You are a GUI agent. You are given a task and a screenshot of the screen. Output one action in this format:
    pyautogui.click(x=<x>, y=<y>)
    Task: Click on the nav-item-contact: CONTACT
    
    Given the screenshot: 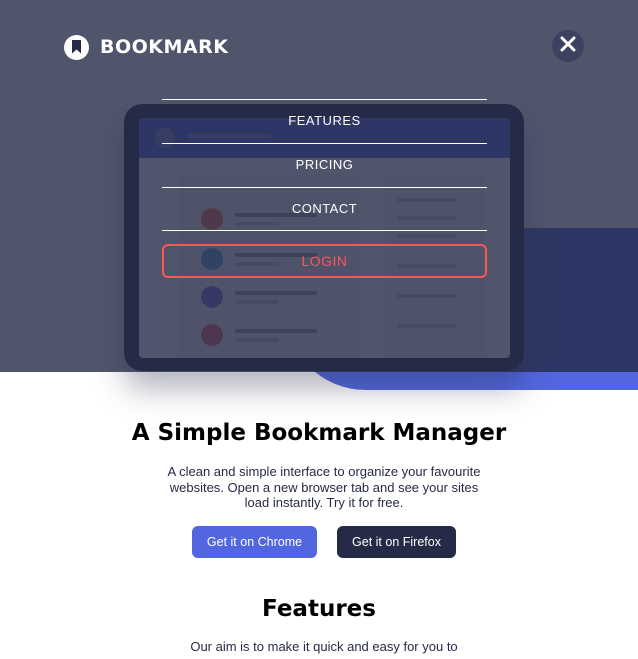 What is the action you would take?
    pyautogui.click(x=324, y=209)
    